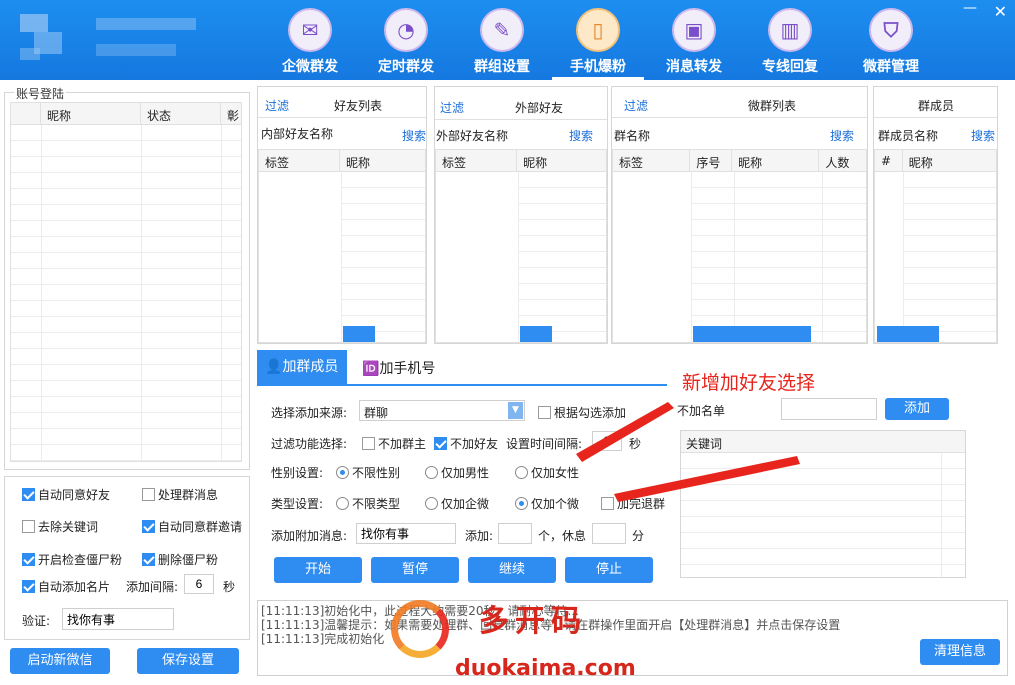  I want to click on friends-filter-link: 过滤, so click(277, 105).